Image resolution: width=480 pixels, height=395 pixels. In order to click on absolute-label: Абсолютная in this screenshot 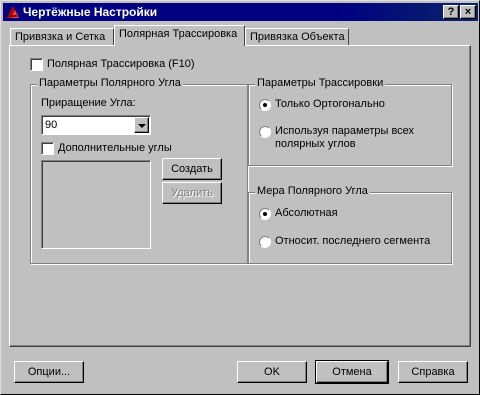, I will do `click(306, 213)`.